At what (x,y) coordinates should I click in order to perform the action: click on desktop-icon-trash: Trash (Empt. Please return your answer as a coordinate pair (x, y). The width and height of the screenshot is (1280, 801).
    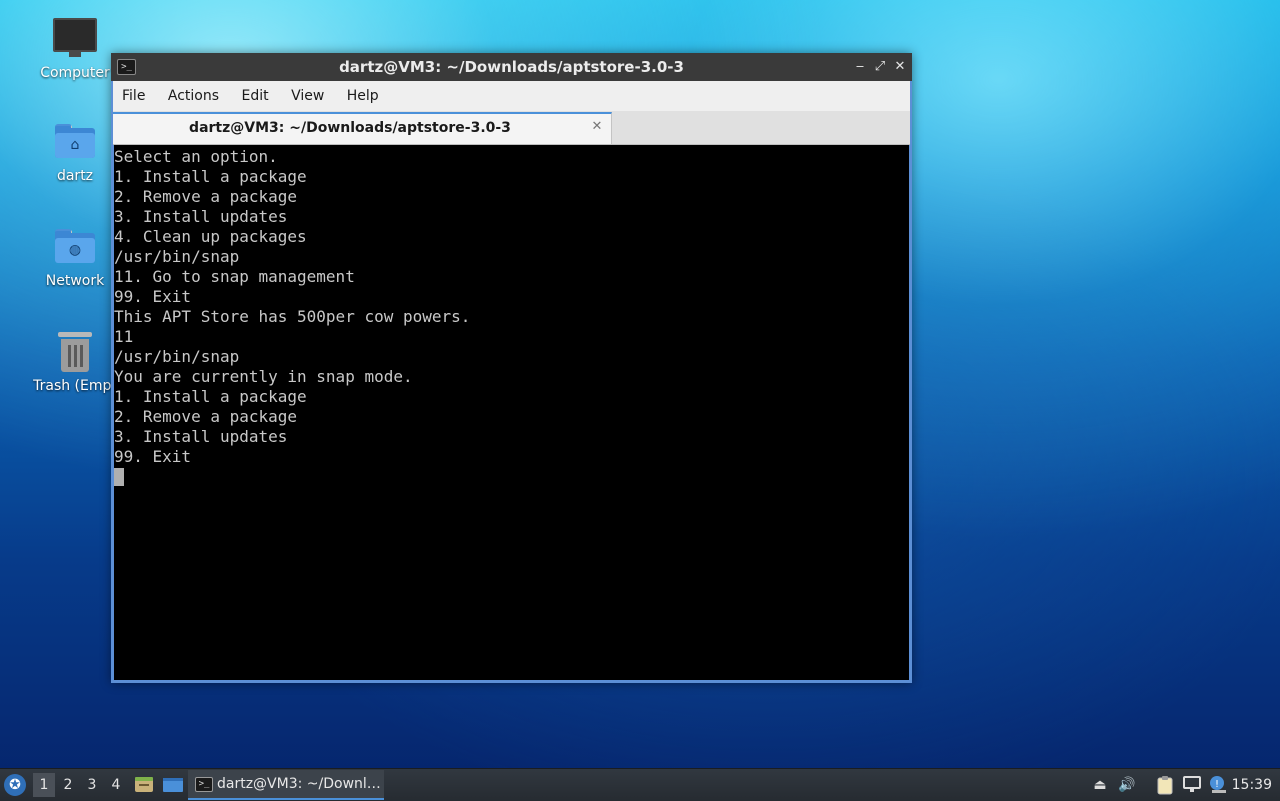
    Looking at the image, I should click on (75, 363).